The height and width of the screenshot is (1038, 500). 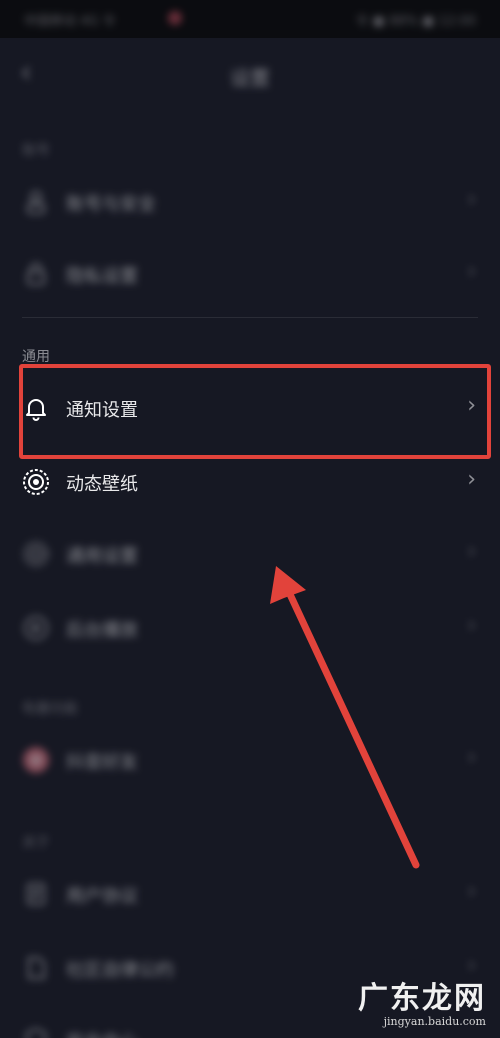 I want to click on watermark-logo: 广东龙网 jingyan.baidu.com, so click(x=422, y=1000).